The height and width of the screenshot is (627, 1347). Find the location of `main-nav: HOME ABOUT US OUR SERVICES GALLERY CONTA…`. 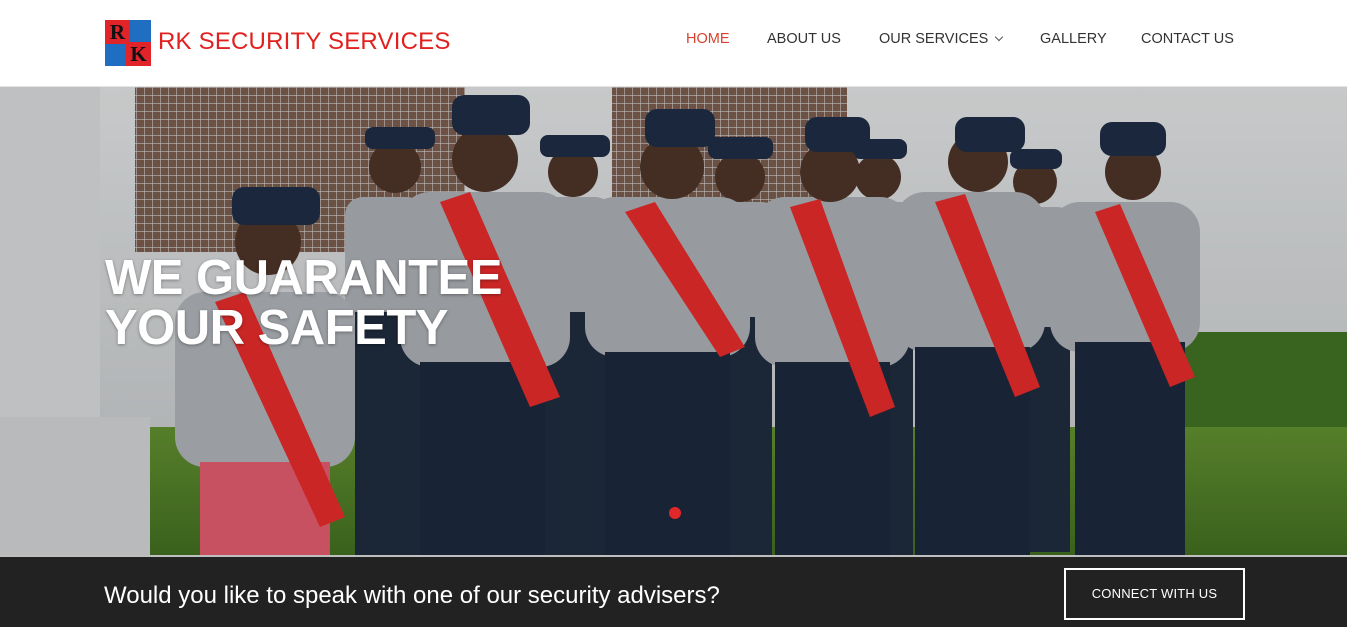

main-nav: HOME ABOUT US OUR SERVICES GALLERY CONTA… is located at coordinates (673, 41).